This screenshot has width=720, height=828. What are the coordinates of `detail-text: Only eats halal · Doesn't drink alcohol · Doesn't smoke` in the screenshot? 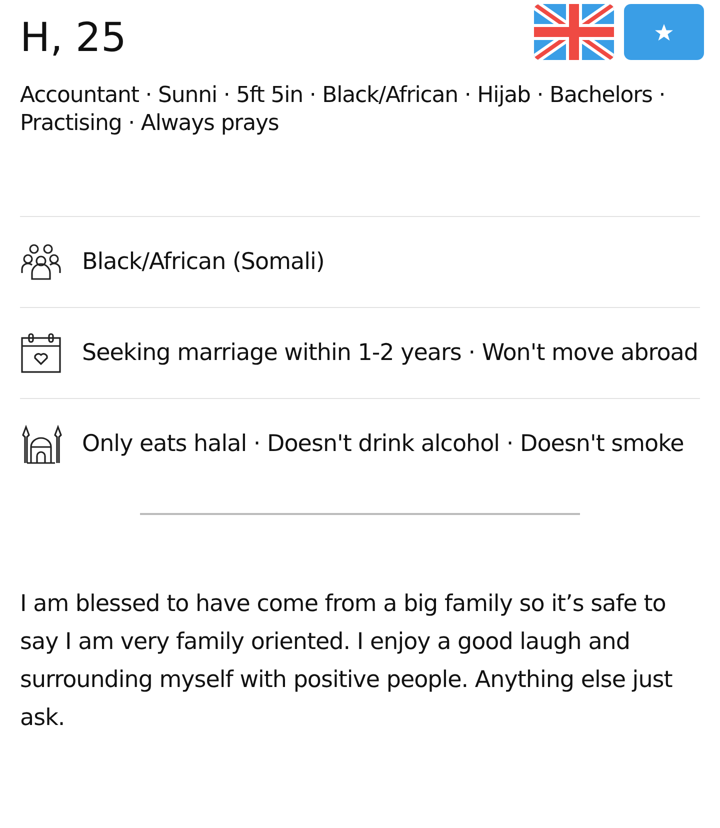 It's located at (383, 444).